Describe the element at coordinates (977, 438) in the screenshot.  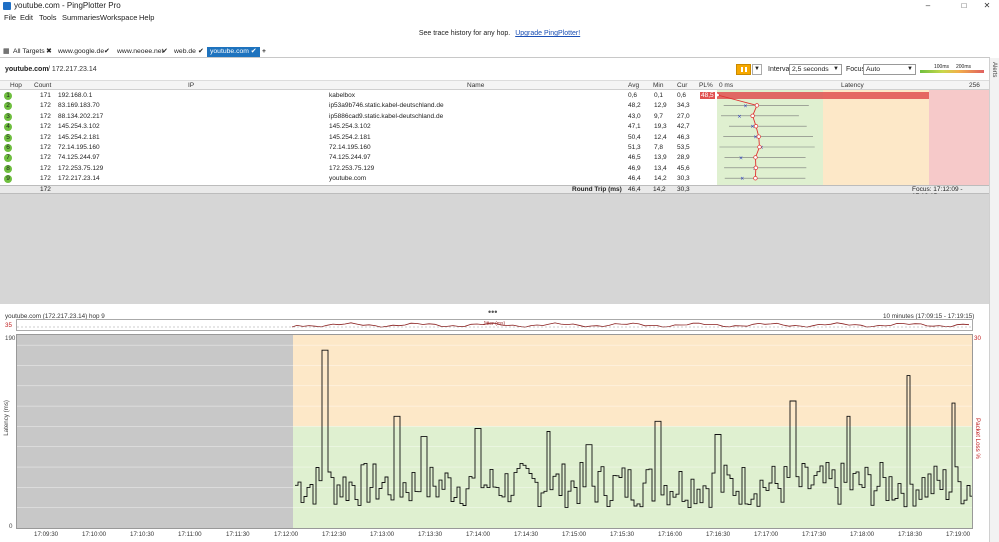
I see `pl-axis-title: Packet Loss %` at that location.